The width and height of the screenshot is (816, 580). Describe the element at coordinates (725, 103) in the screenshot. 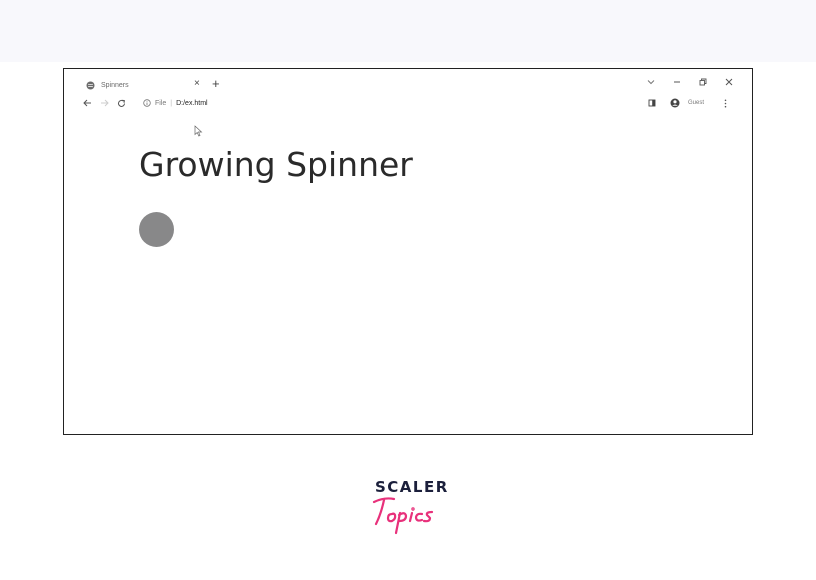

I see `kebab-menu-icon` at that location.